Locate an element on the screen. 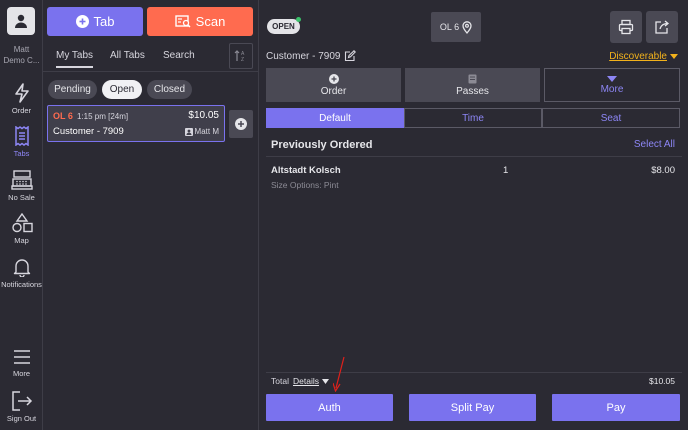 This screenshot has height=430, width=688. shapes-icon is located at coordinates (22, 223).